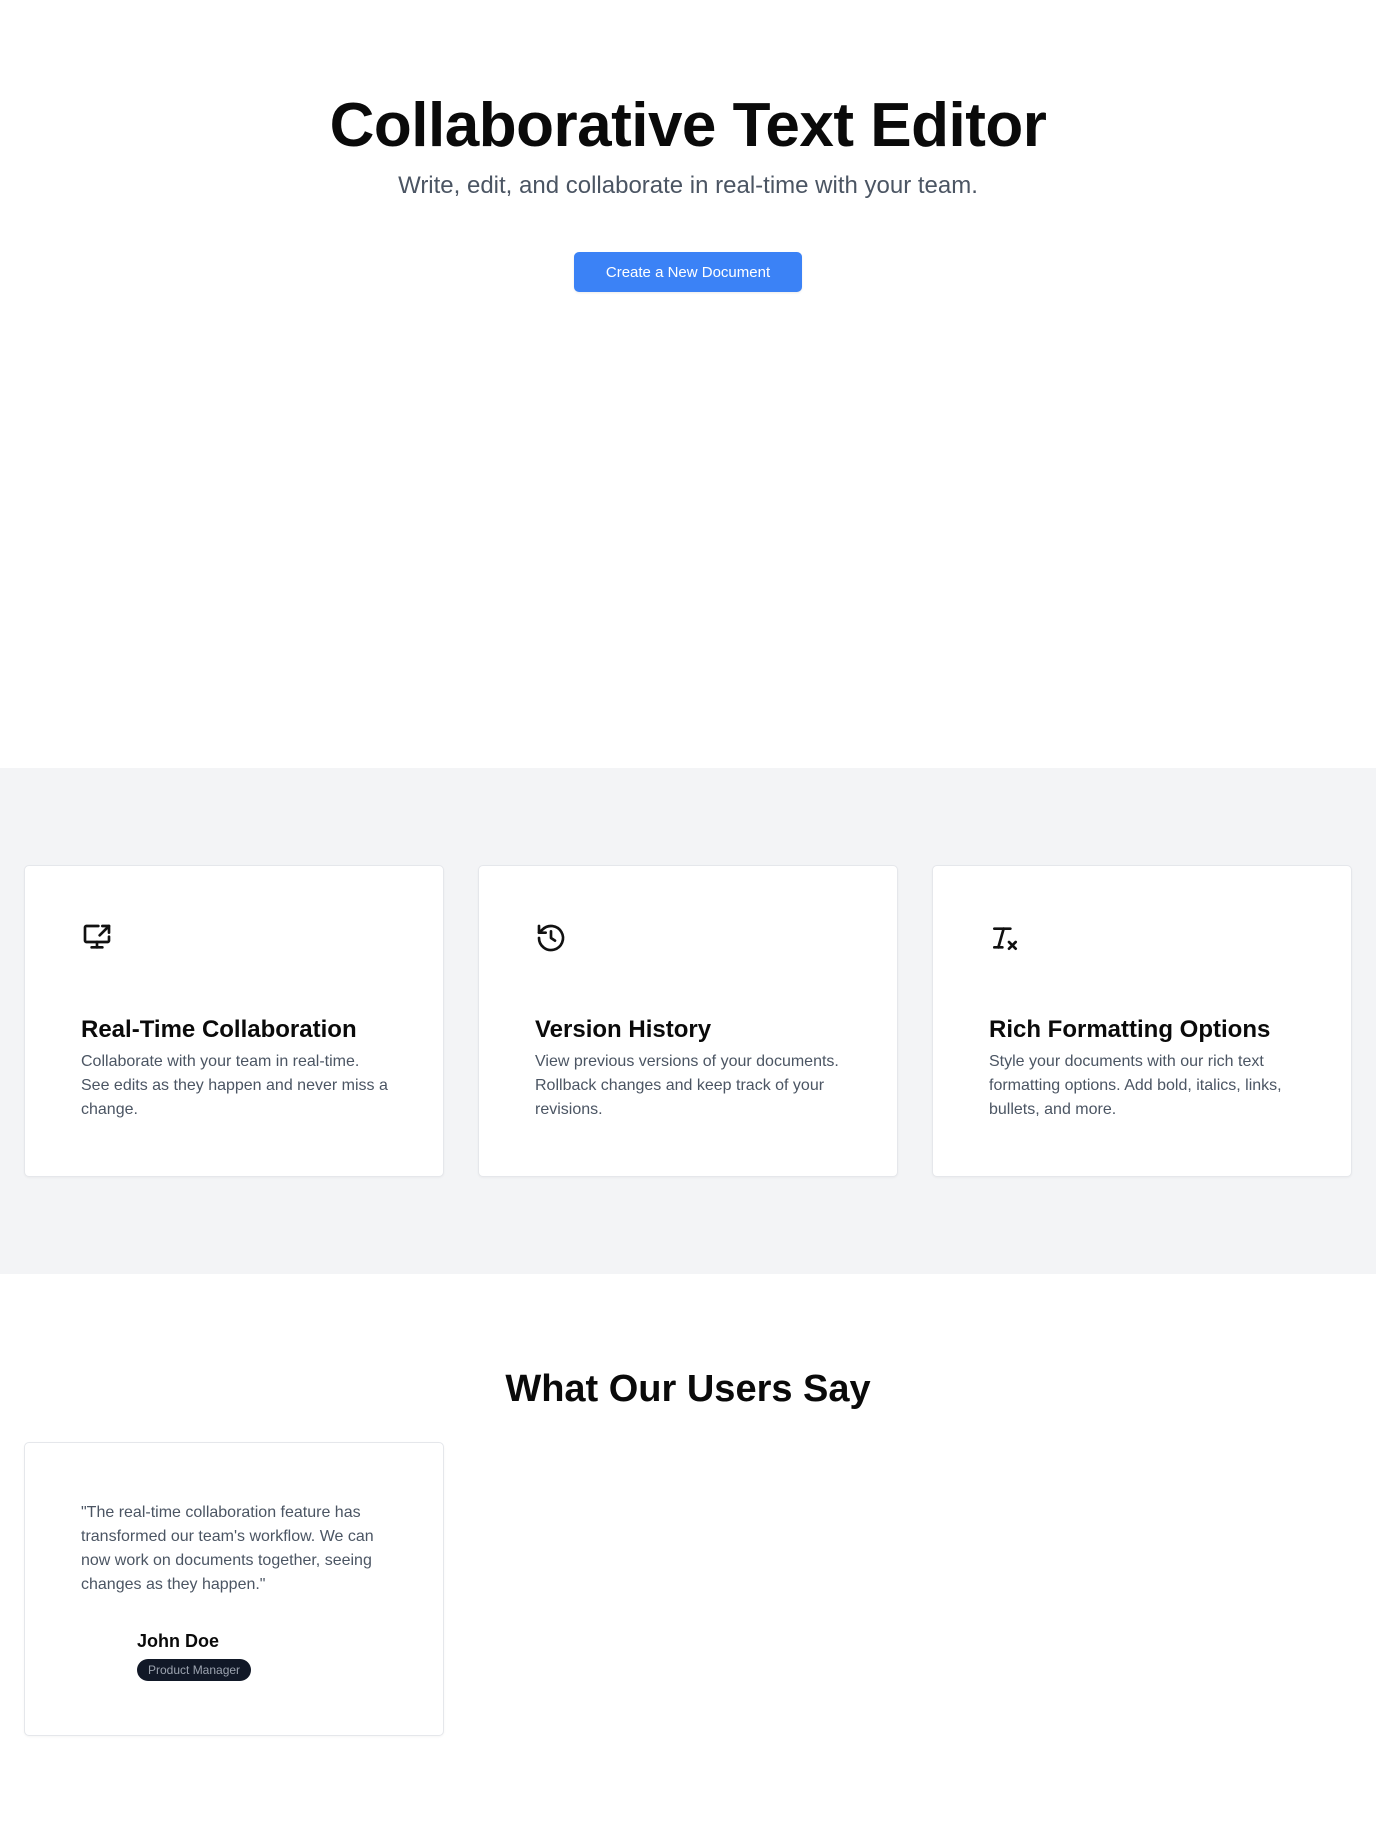 This screenshot has height=1833, width=1376. Describe the element at coordinates (688, 125) in the screenshot. I see `hero-title: Collaborative Text Editor` at that location.